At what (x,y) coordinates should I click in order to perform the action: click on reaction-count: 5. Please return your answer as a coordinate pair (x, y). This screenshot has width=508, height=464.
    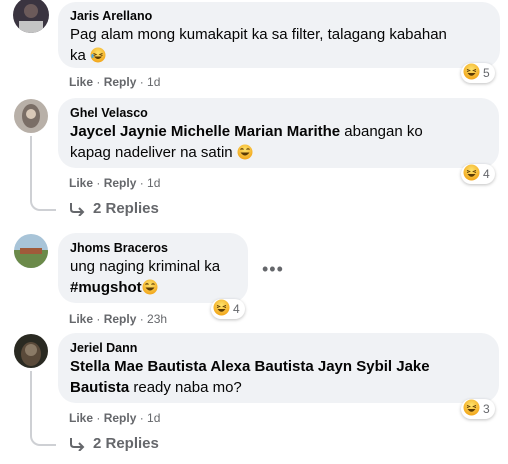
    Looking at the image, I should click on (478, 73).